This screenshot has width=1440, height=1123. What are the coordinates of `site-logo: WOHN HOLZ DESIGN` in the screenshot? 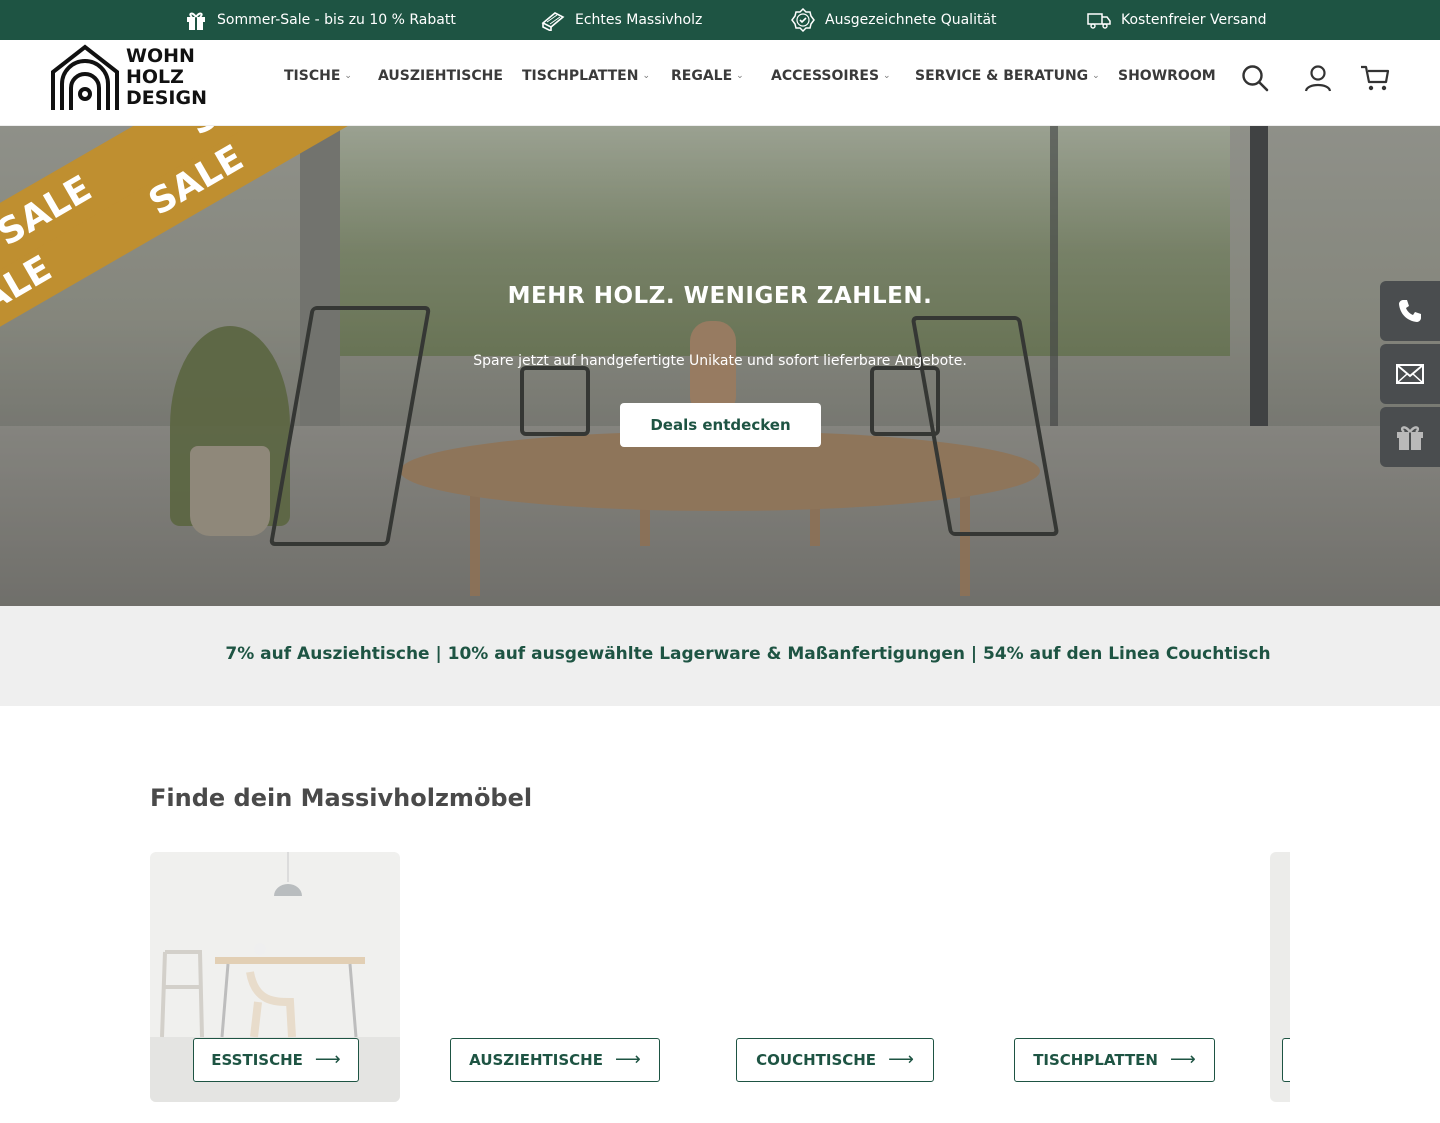 It's located at (128, 80).